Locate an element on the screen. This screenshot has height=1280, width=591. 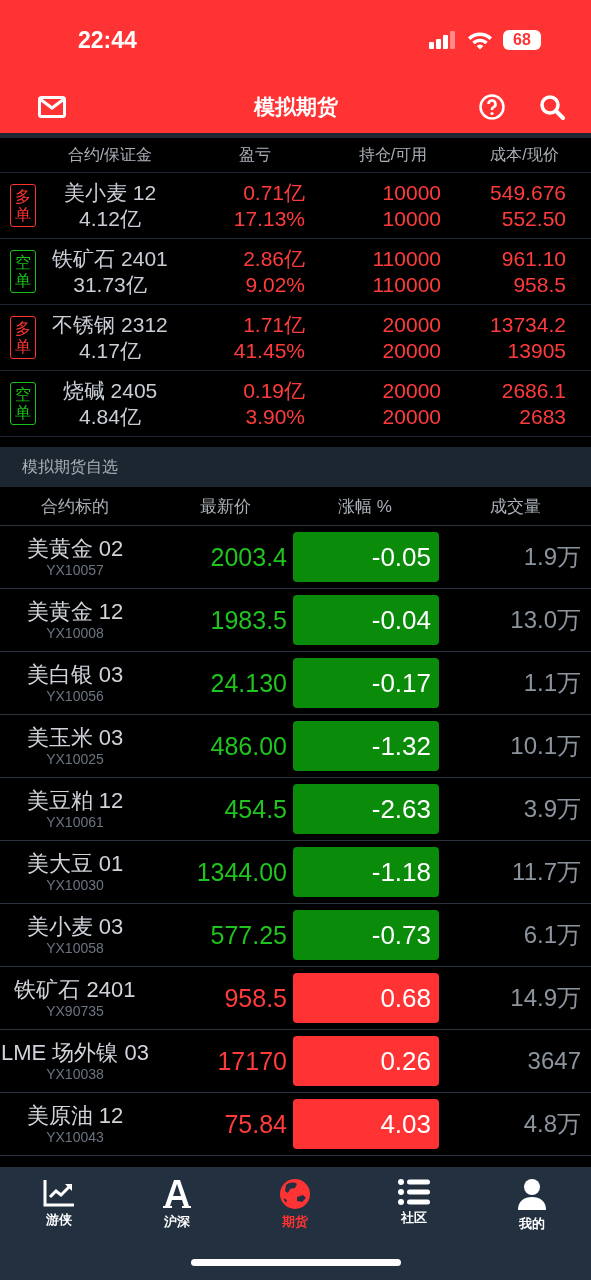
tab: 期货 is located at coordinates (295, 1206).